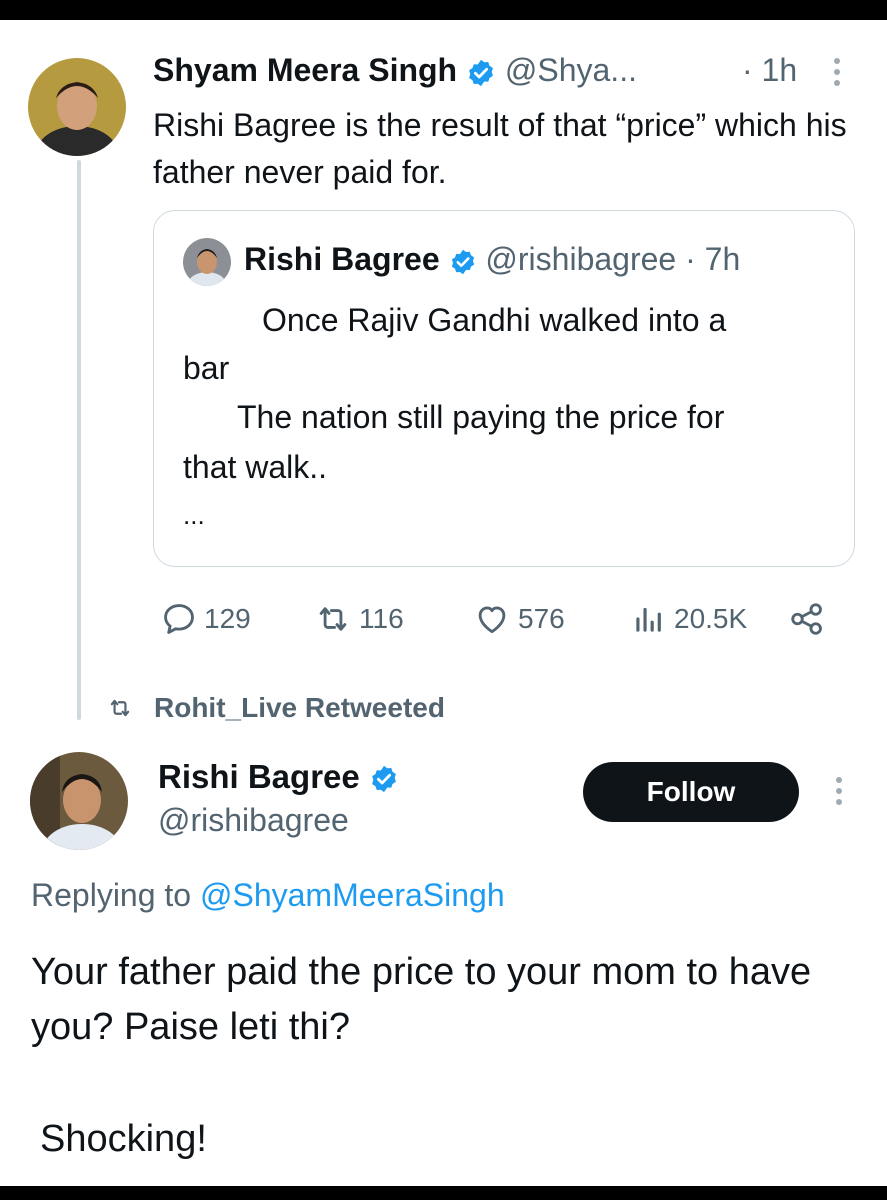  Describe the element at coordinates (541, 618) in the screenshot. I see `like-count: 576` at that location.